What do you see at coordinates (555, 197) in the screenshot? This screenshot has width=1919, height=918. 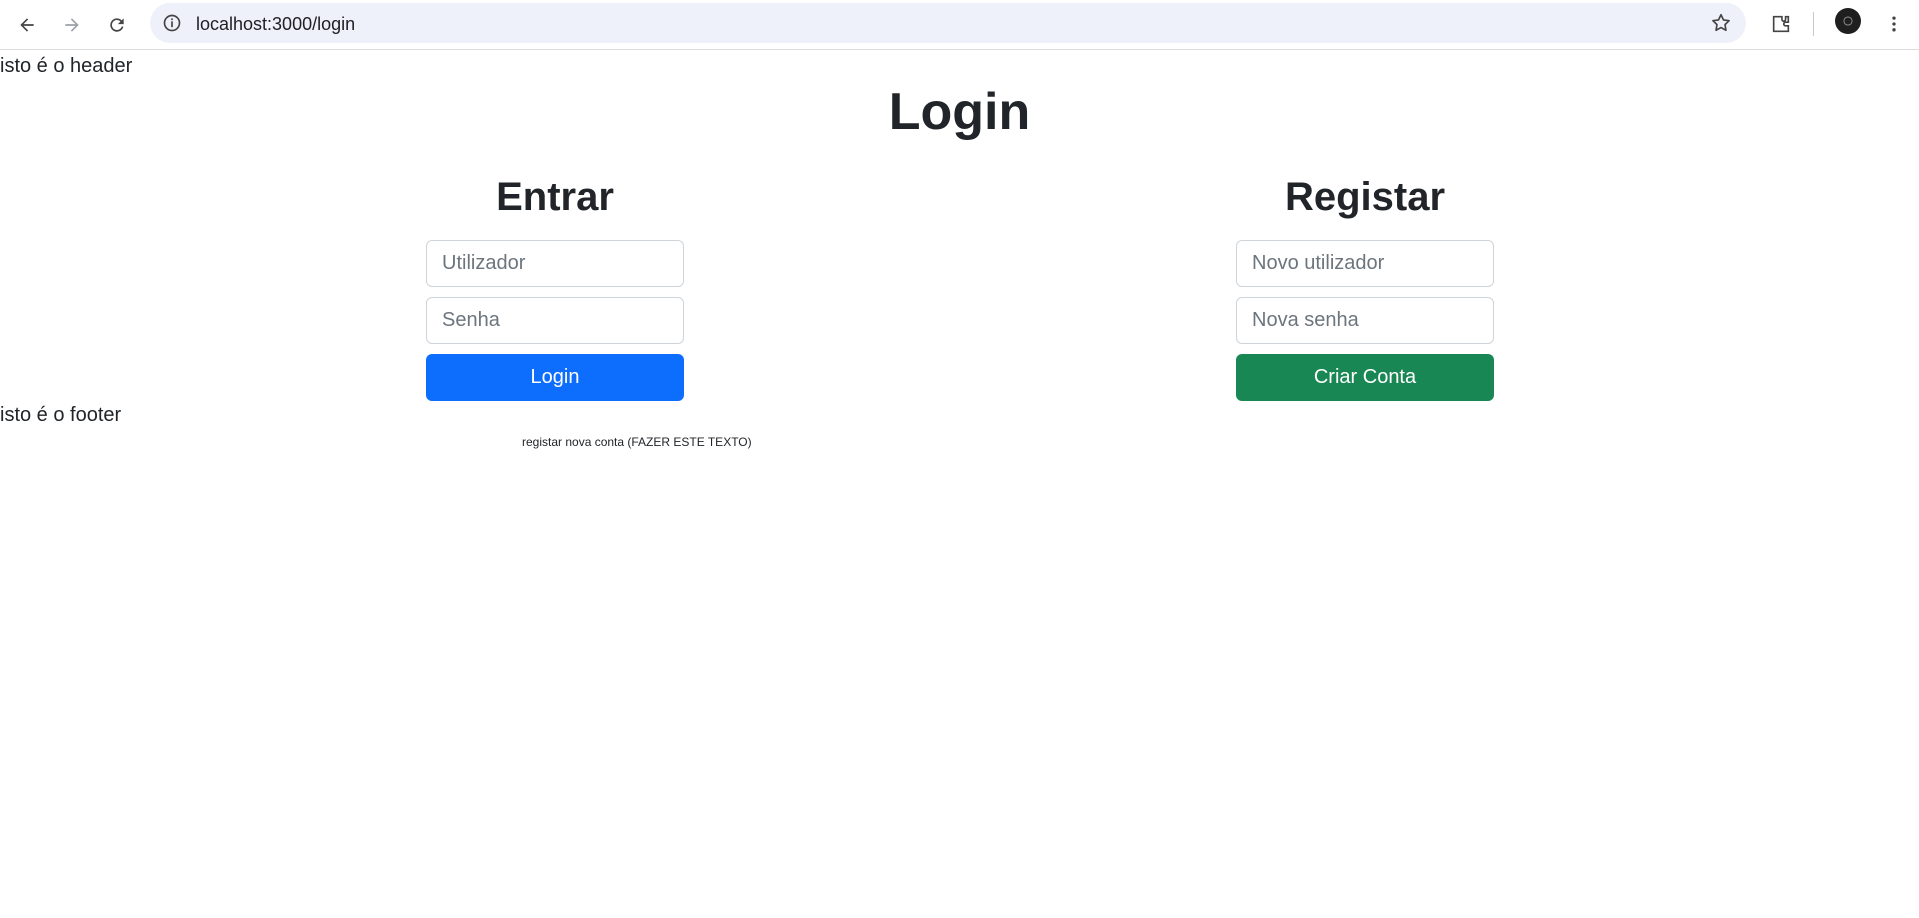 I see `login-heading: Entrar` at bounding box center [555, 197].